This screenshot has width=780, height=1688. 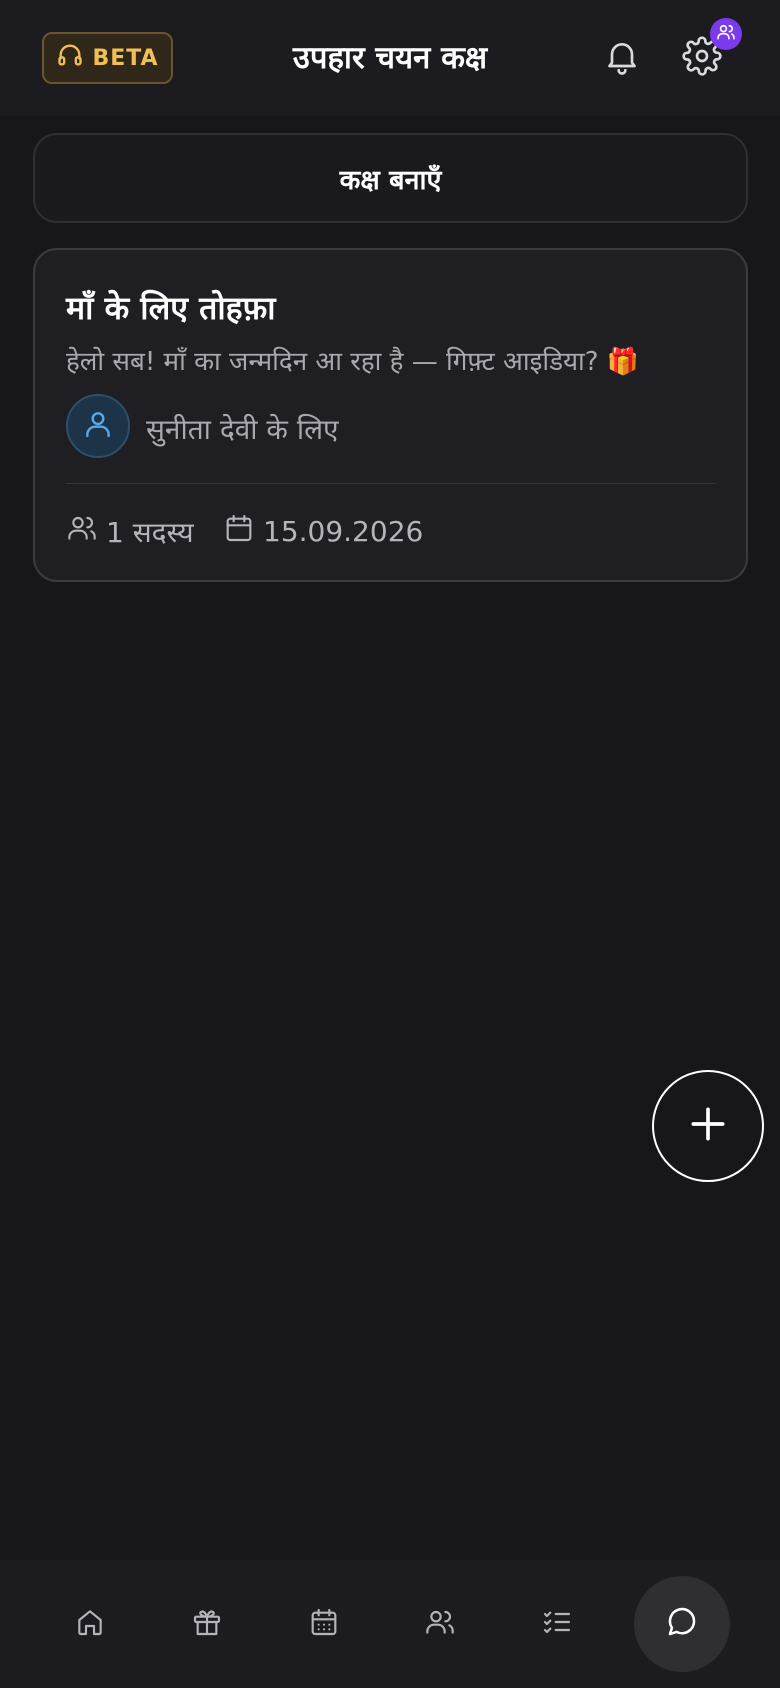 I want to click on nav-home, so click(x=90, y=1624).